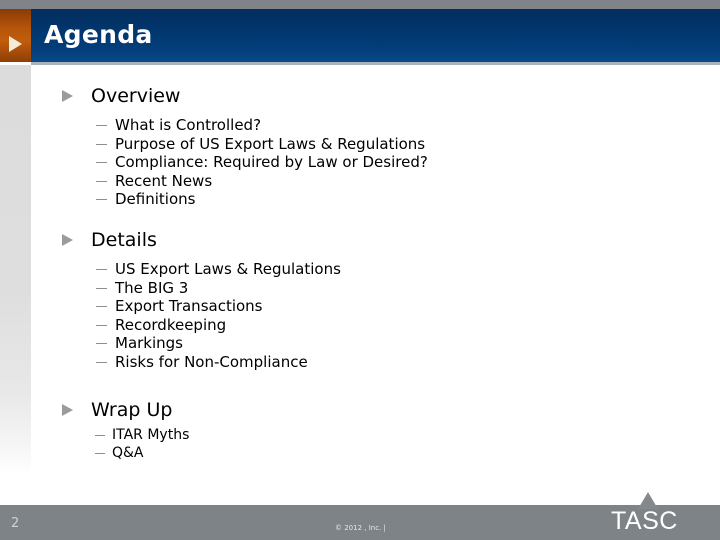  Describe the element at coordinates (136, 96) in the screenshot. I see `section-heading-label: Overview` at that location.